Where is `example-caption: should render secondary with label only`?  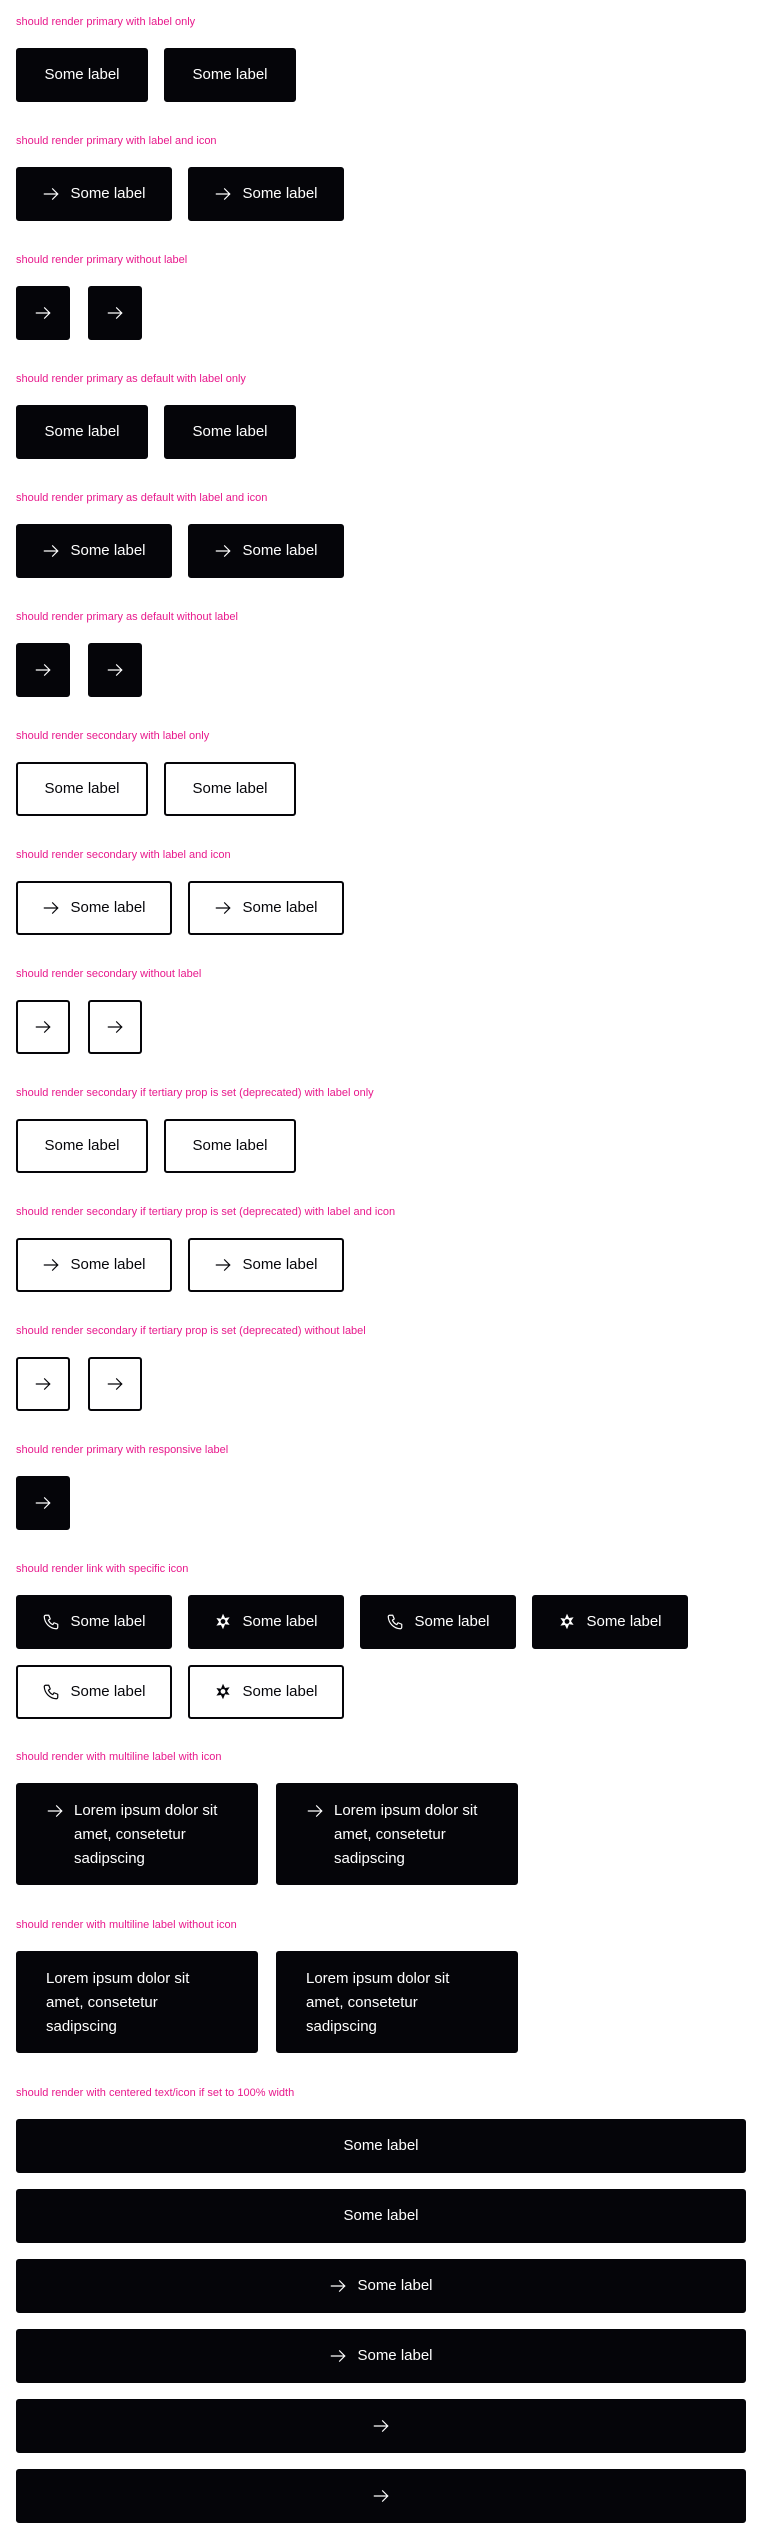 example-caption: should render secondary with label only is located at coordinates (113, 736).